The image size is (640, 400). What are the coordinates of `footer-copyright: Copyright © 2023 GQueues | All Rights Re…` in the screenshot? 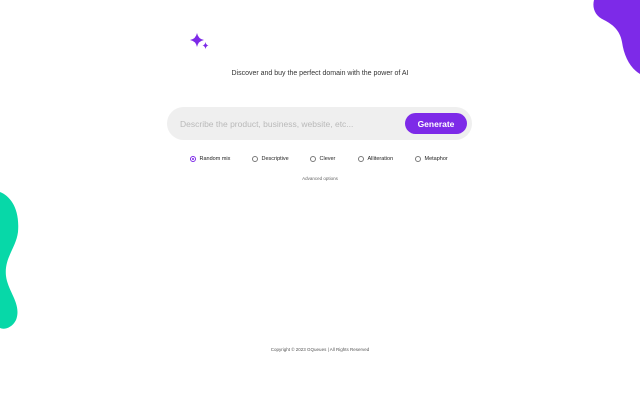 It's located at (320, 349).